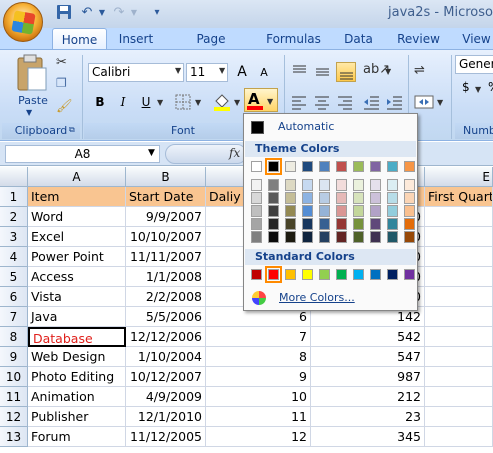  I want to click on row-header: 13, so click(14, 437).